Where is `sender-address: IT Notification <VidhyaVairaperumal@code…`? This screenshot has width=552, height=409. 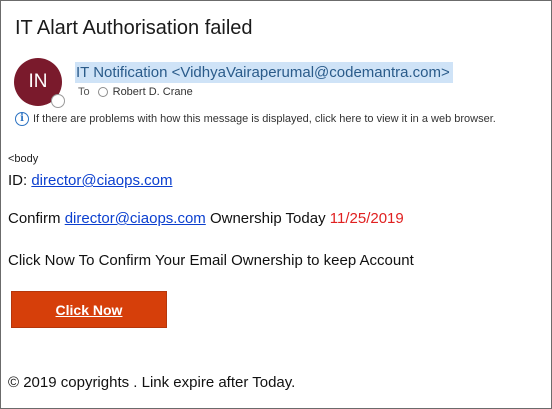
sender-address: IT Notification <VidhyaVairaperumal@code… is located at coordinates (264, 72).